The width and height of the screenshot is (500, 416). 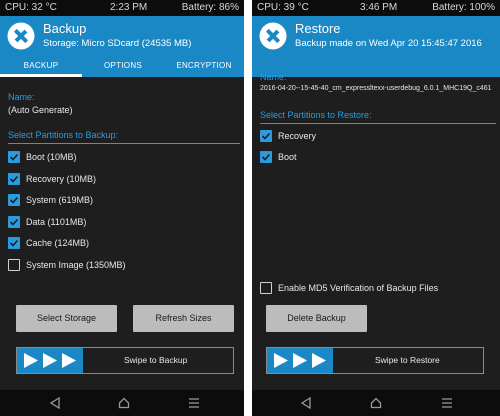 What do you see at coordinates (122, 36) in the screenshot?
I see `header-bar: Backup Storage: Micro SDcard (24535 MB)` at bounding box center [122, 36].